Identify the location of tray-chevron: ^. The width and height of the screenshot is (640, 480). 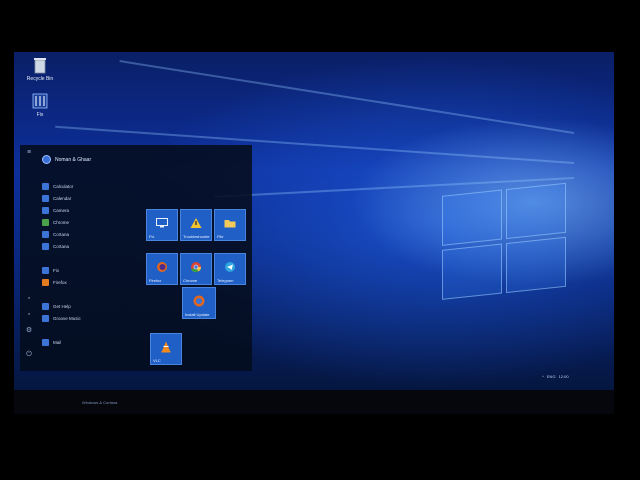
(543, 376).